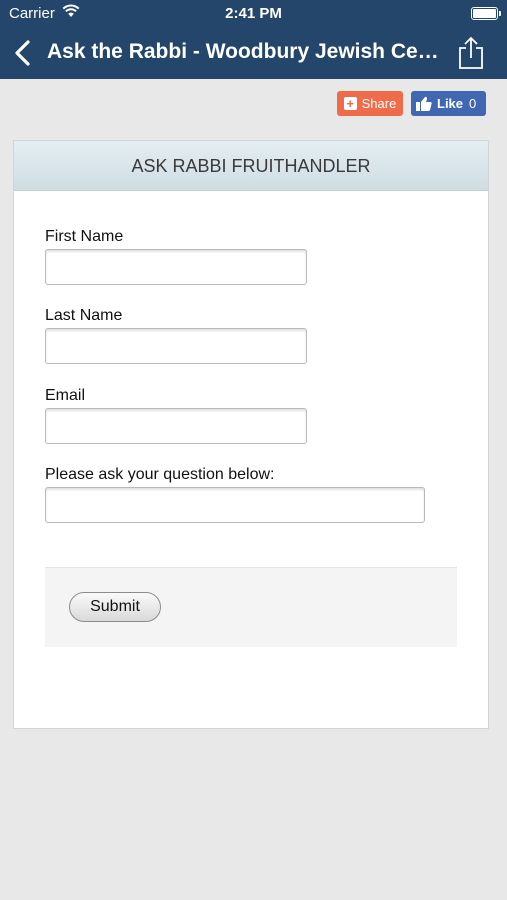 This screenshot has height=900, width=507. Describe the element at coordinates (379, 103) in the screenshot. I see `share-label: Share` at that location.